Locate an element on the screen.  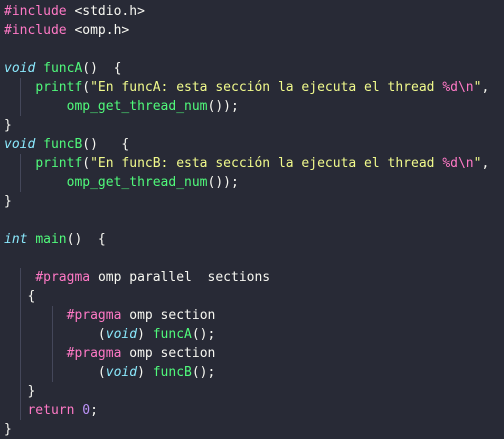
code-token: int is located at coordinates (16, 239).